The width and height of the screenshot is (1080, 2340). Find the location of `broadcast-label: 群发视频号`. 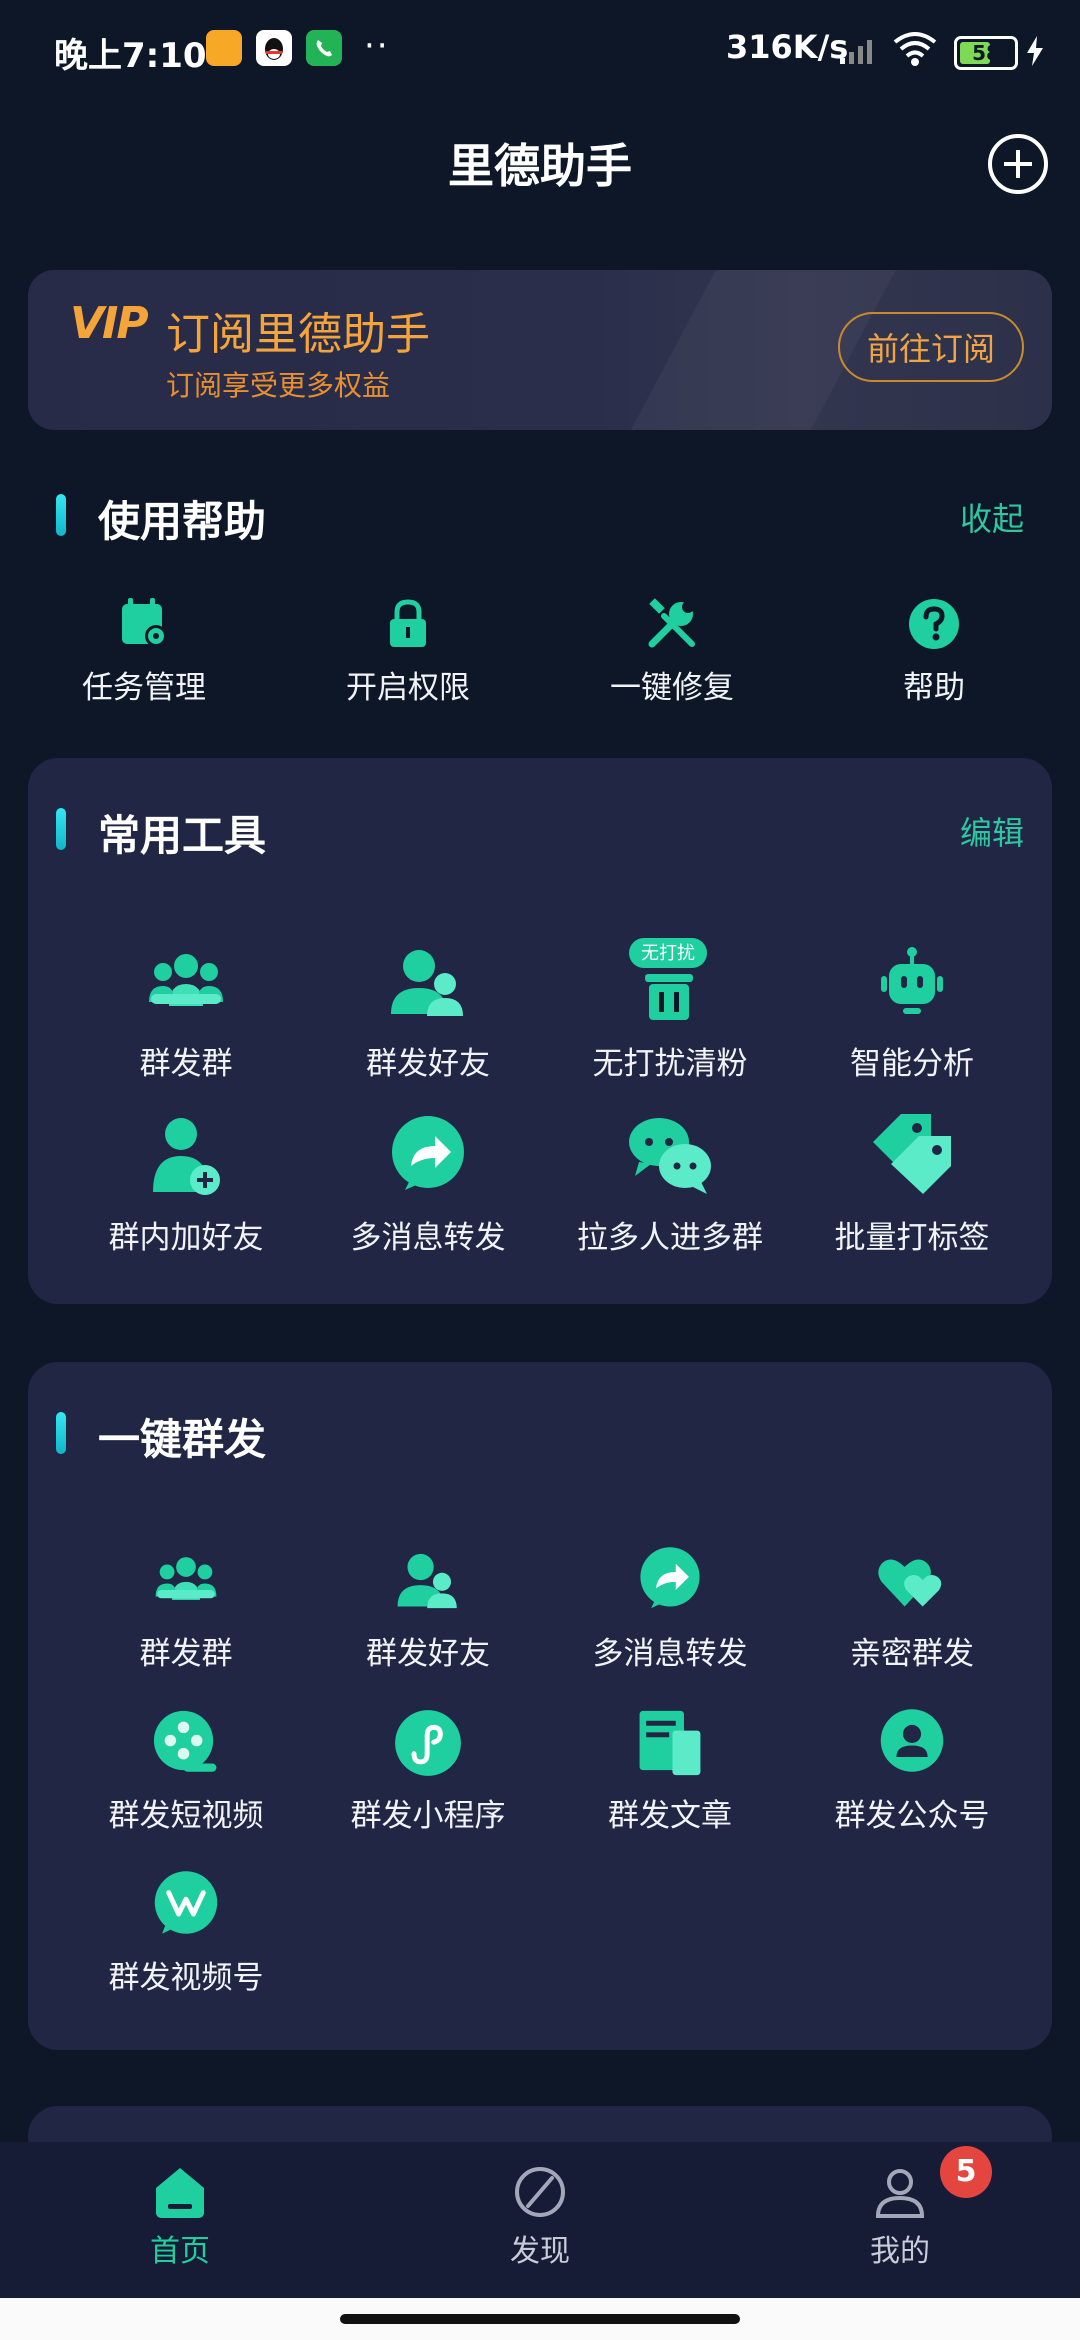

broadcast-label: 群发视频号 is located at coordinates (186, 1978).